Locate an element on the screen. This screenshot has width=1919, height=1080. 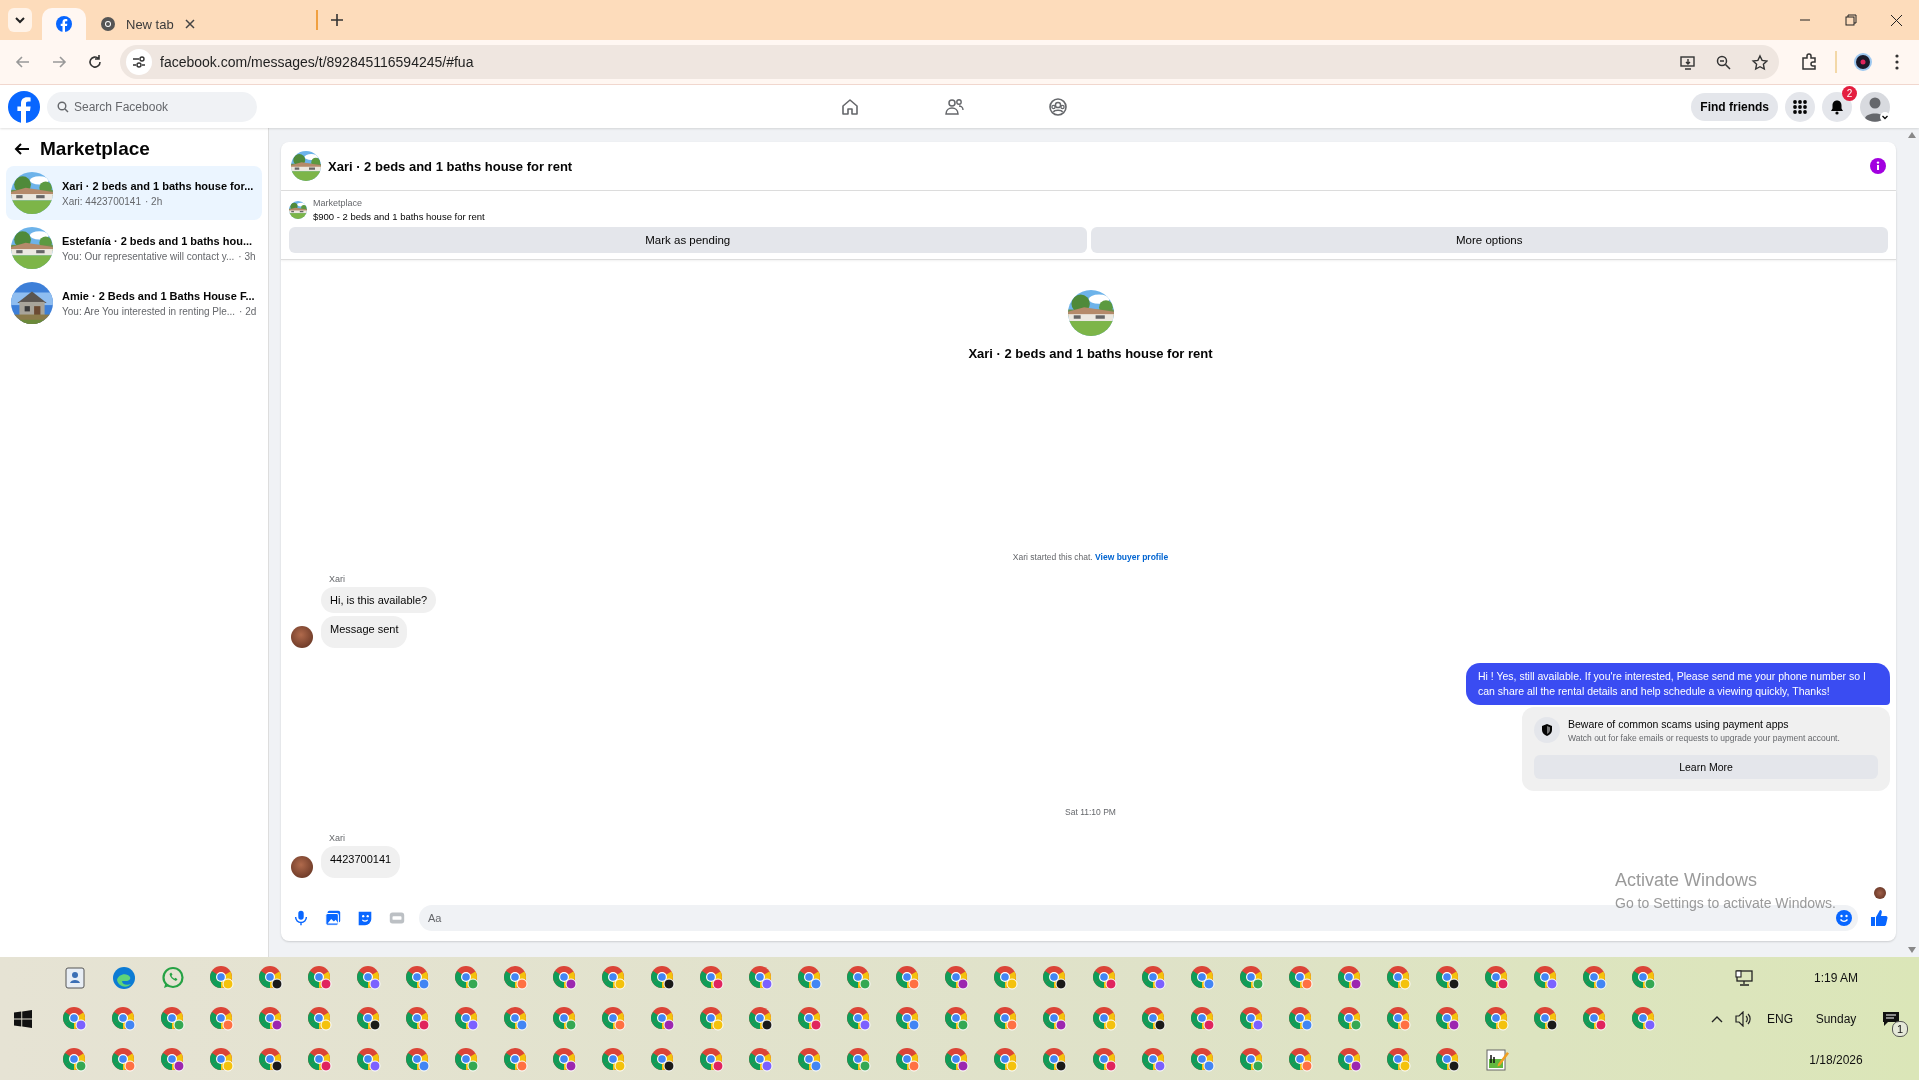
grid-icon is located at coordinates (1800, 106).